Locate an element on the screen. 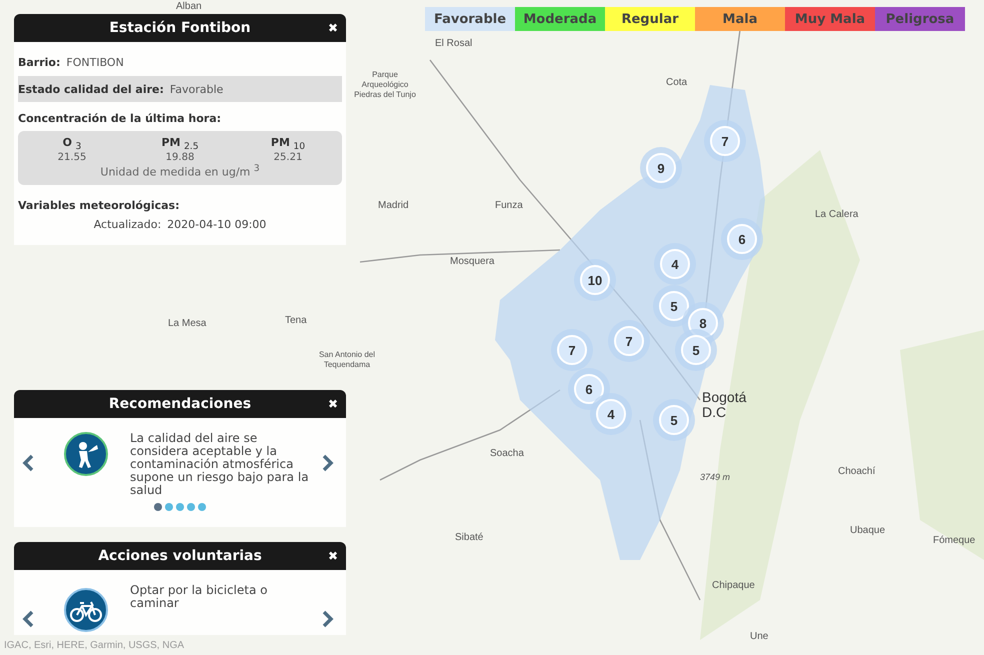 The image size is (984, 655). place-label: Cota is located at coordinates (677, 82).